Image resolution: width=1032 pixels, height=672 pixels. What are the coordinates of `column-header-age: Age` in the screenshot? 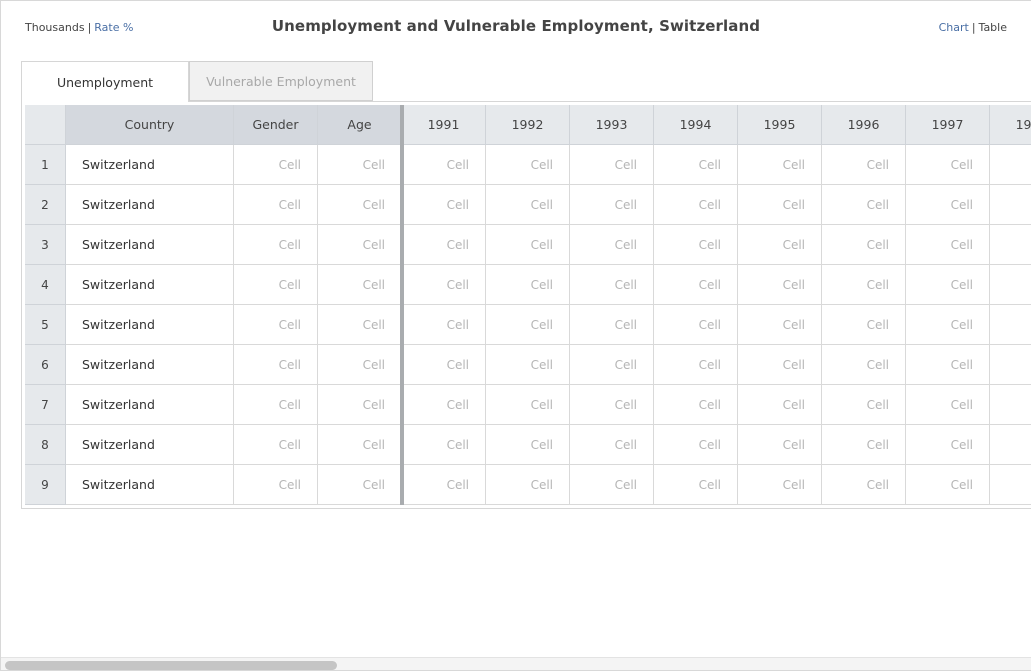 It's located at (360, 125).